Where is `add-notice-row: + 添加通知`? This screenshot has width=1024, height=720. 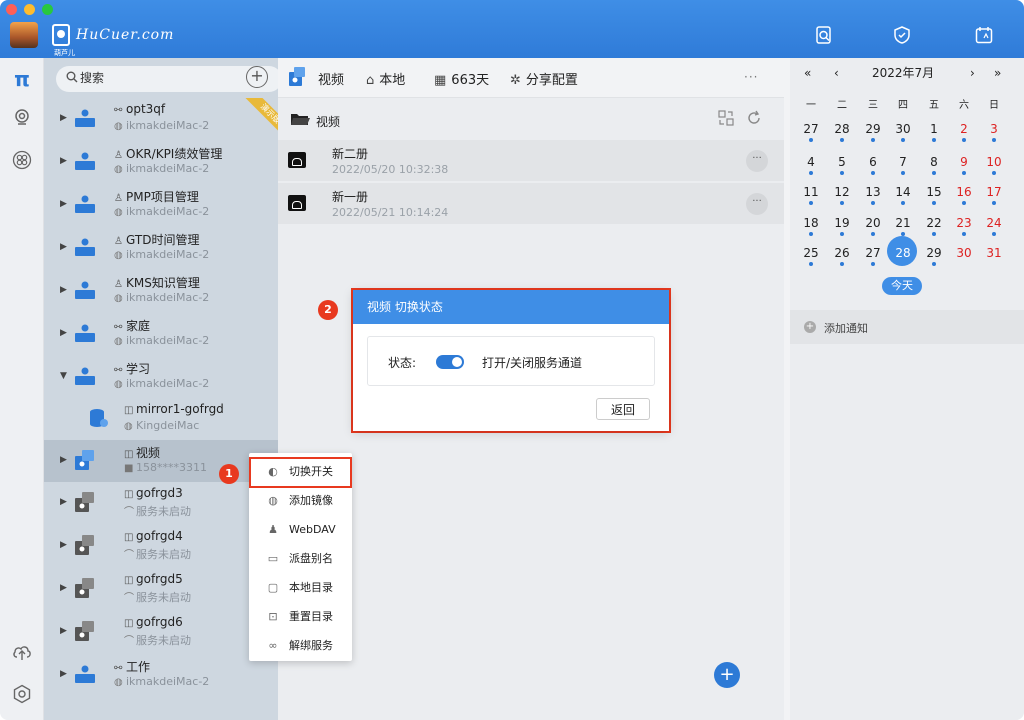 add-notice-row: + 添加通知 is located at coordinates (907, 327).